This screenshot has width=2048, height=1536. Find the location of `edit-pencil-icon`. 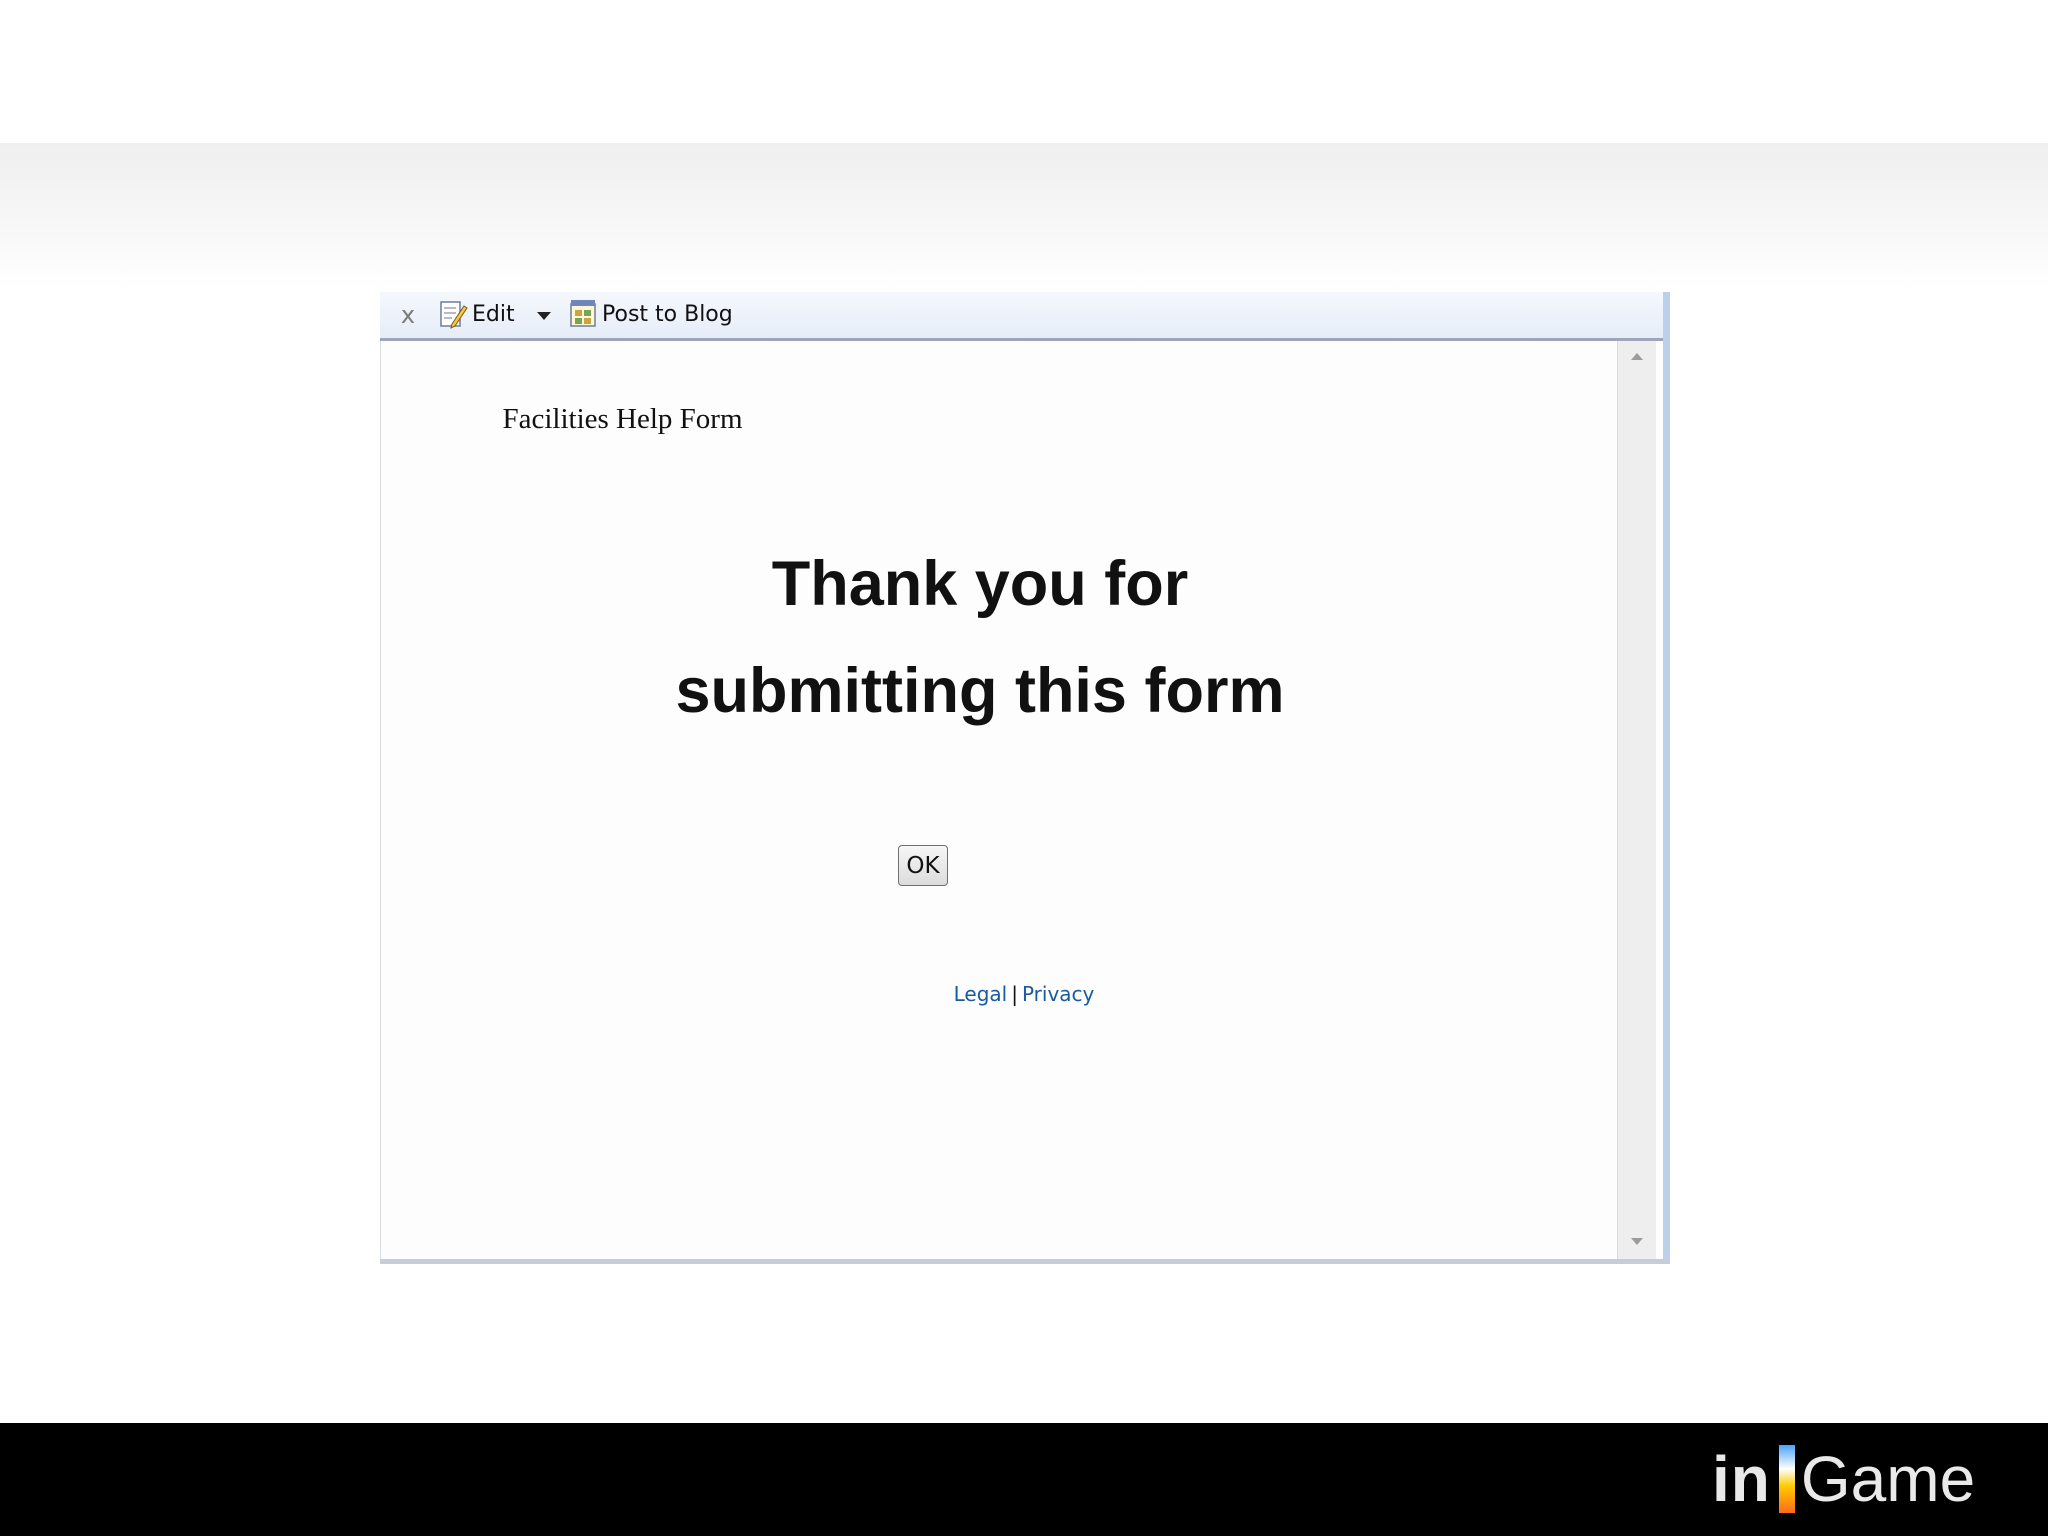

edit-pencil-icon is located at coordinates (454, 315).